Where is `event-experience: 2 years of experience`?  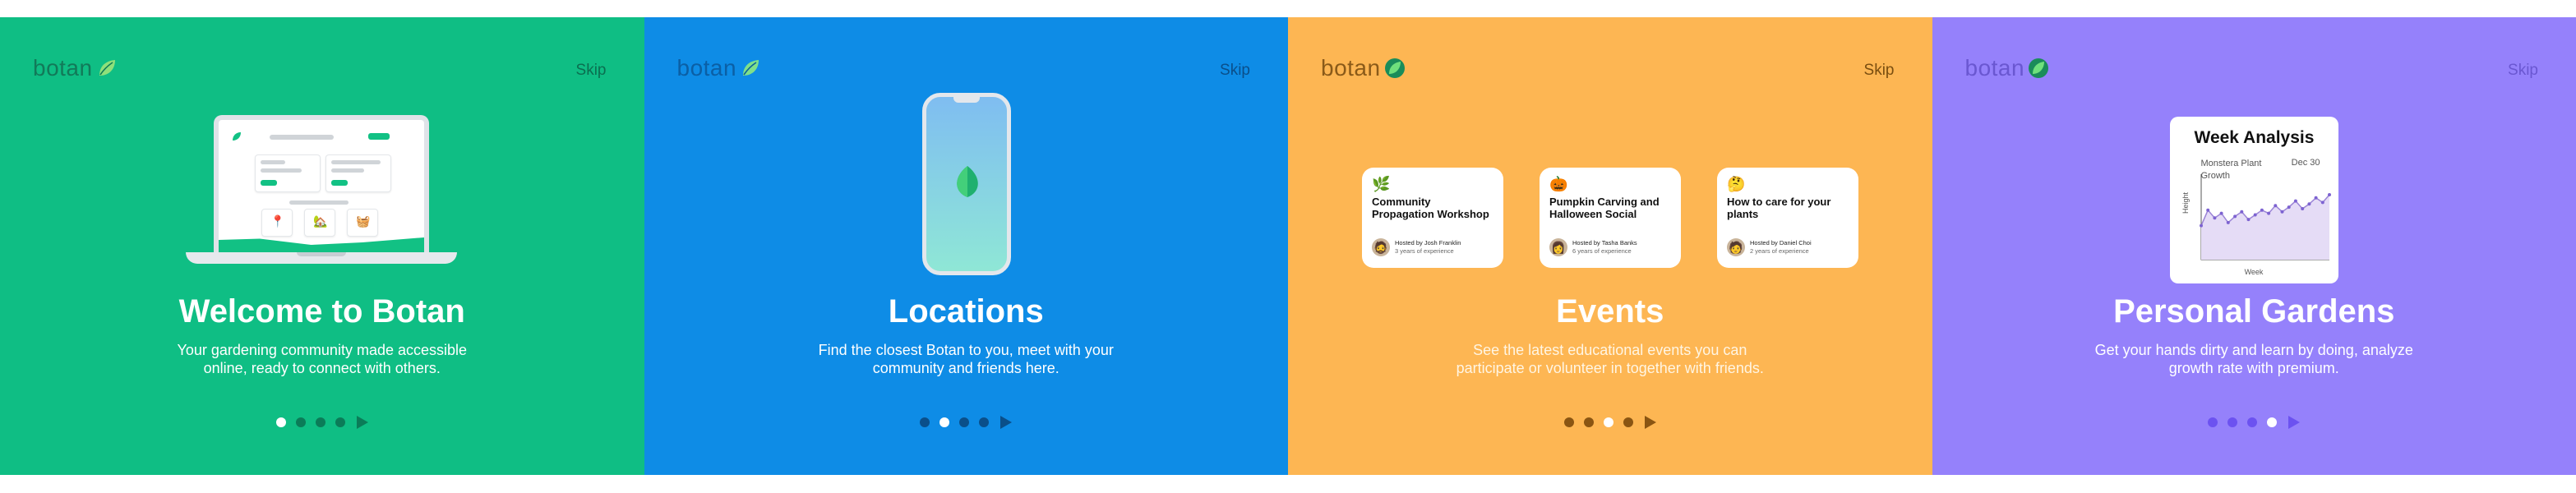
event-experience: 2 years of experience is located at coordinates (1780, 251).